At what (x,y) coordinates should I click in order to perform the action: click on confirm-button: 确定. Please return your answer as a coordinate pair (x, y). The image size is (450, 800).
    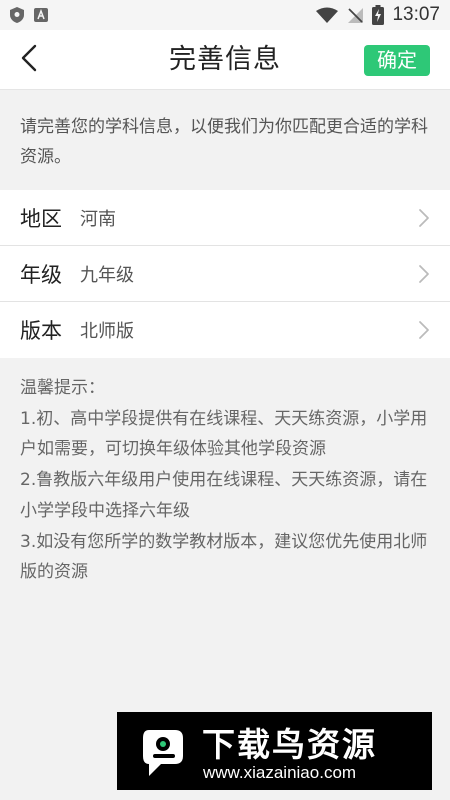
    Looking at the image, I should click on (397, 60).